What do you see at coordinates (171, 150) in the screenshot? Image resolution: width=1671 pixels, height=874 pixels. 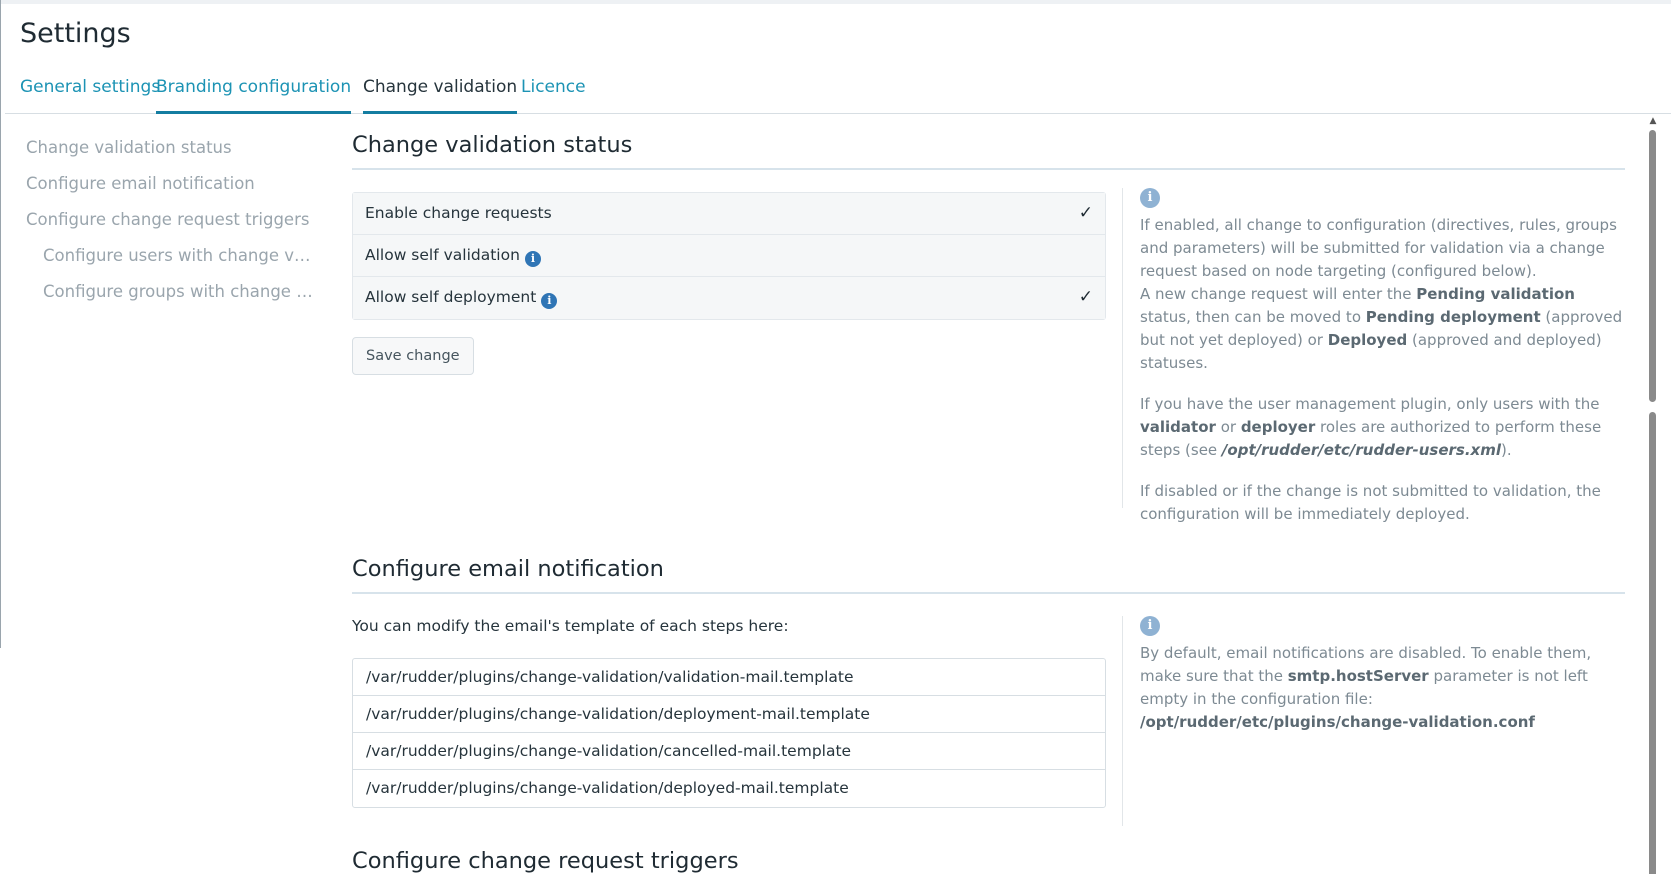 I see `nav-change-validation-status: Change validation status` at bounding box center [171, 150].